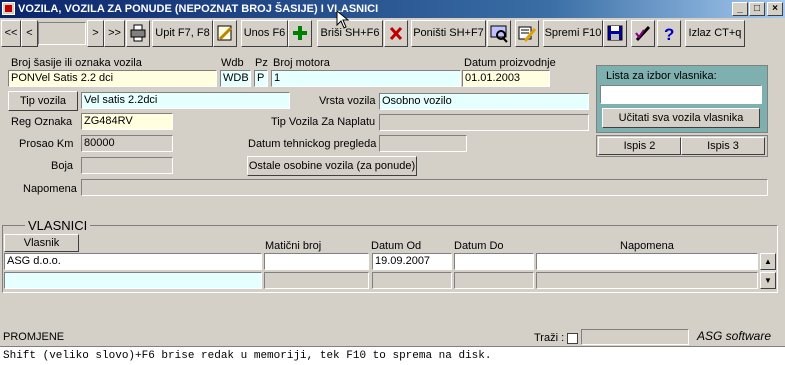 The image size is (785, 365). I want to click on mouse-cursor-icon, so click(343, 21).